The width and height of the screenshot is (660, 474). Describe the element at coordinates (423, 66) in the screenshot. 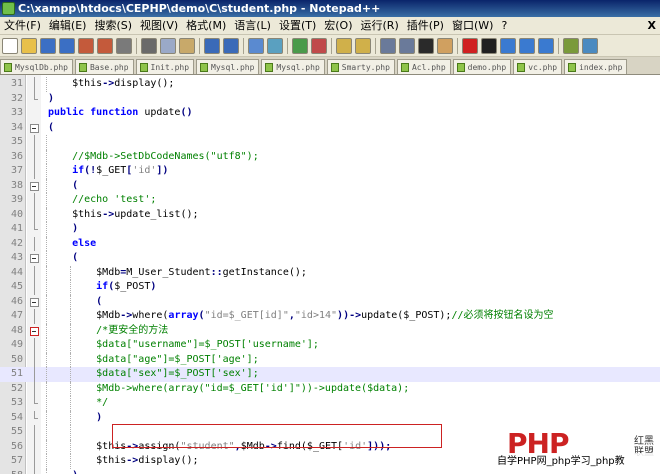

I see `tab-6: Acl.php` at that location.